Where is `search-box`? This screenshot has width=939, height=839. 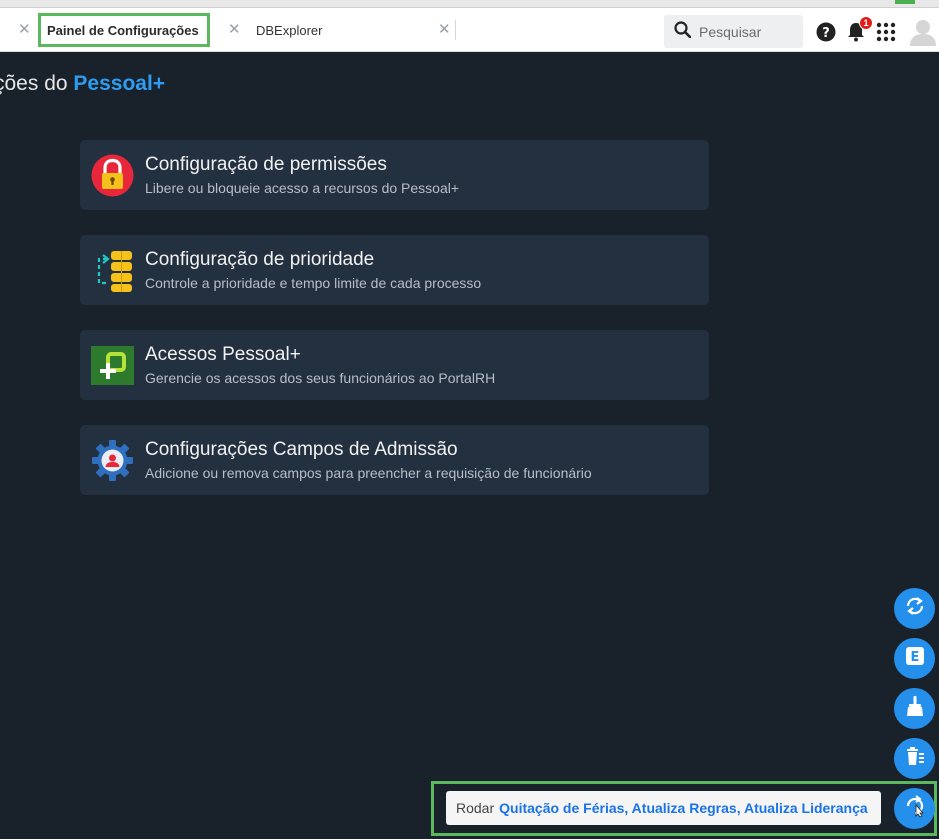 search-box is located at coordinates (733, 31).